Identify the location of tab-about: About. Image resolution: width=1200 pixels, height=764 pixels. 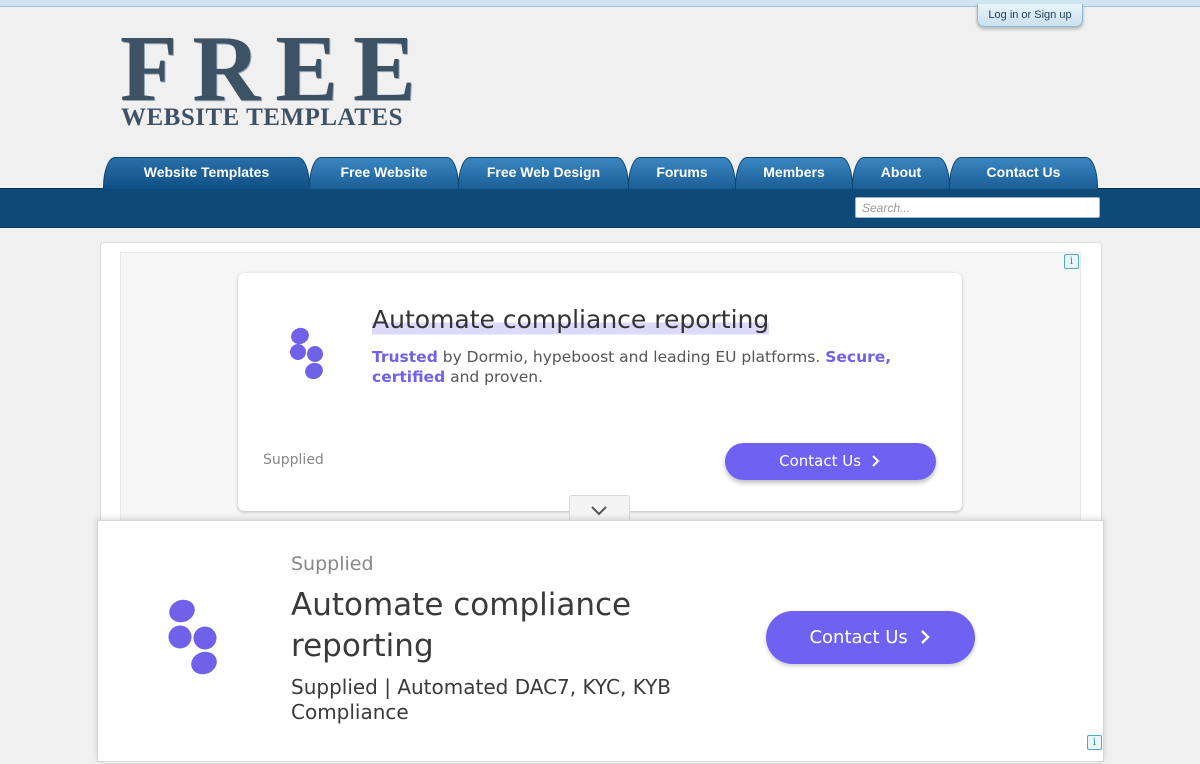
(901, 173).